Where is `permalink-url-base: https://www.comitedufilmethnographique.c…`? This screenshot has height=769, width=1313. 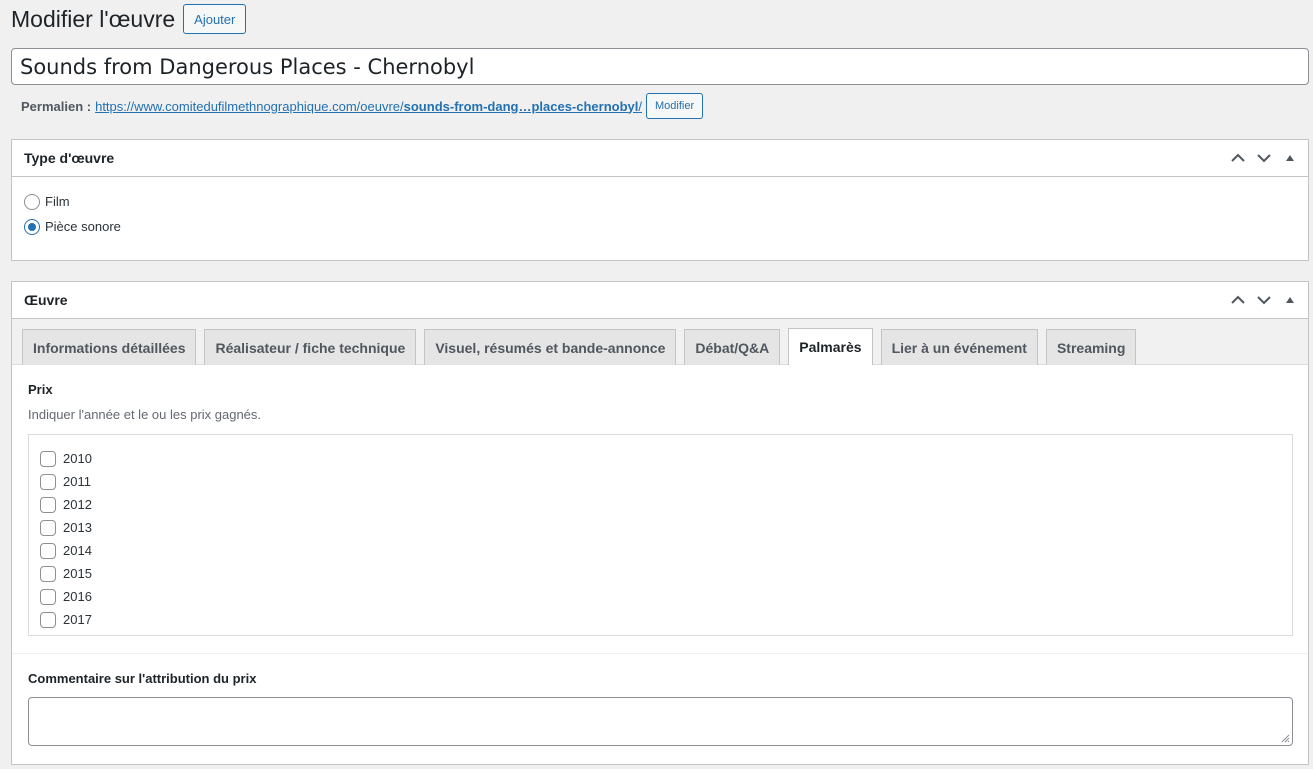
permalink-url-base: https://www.comitedufilmethnographique.c… is located at coordinates (249, 106).